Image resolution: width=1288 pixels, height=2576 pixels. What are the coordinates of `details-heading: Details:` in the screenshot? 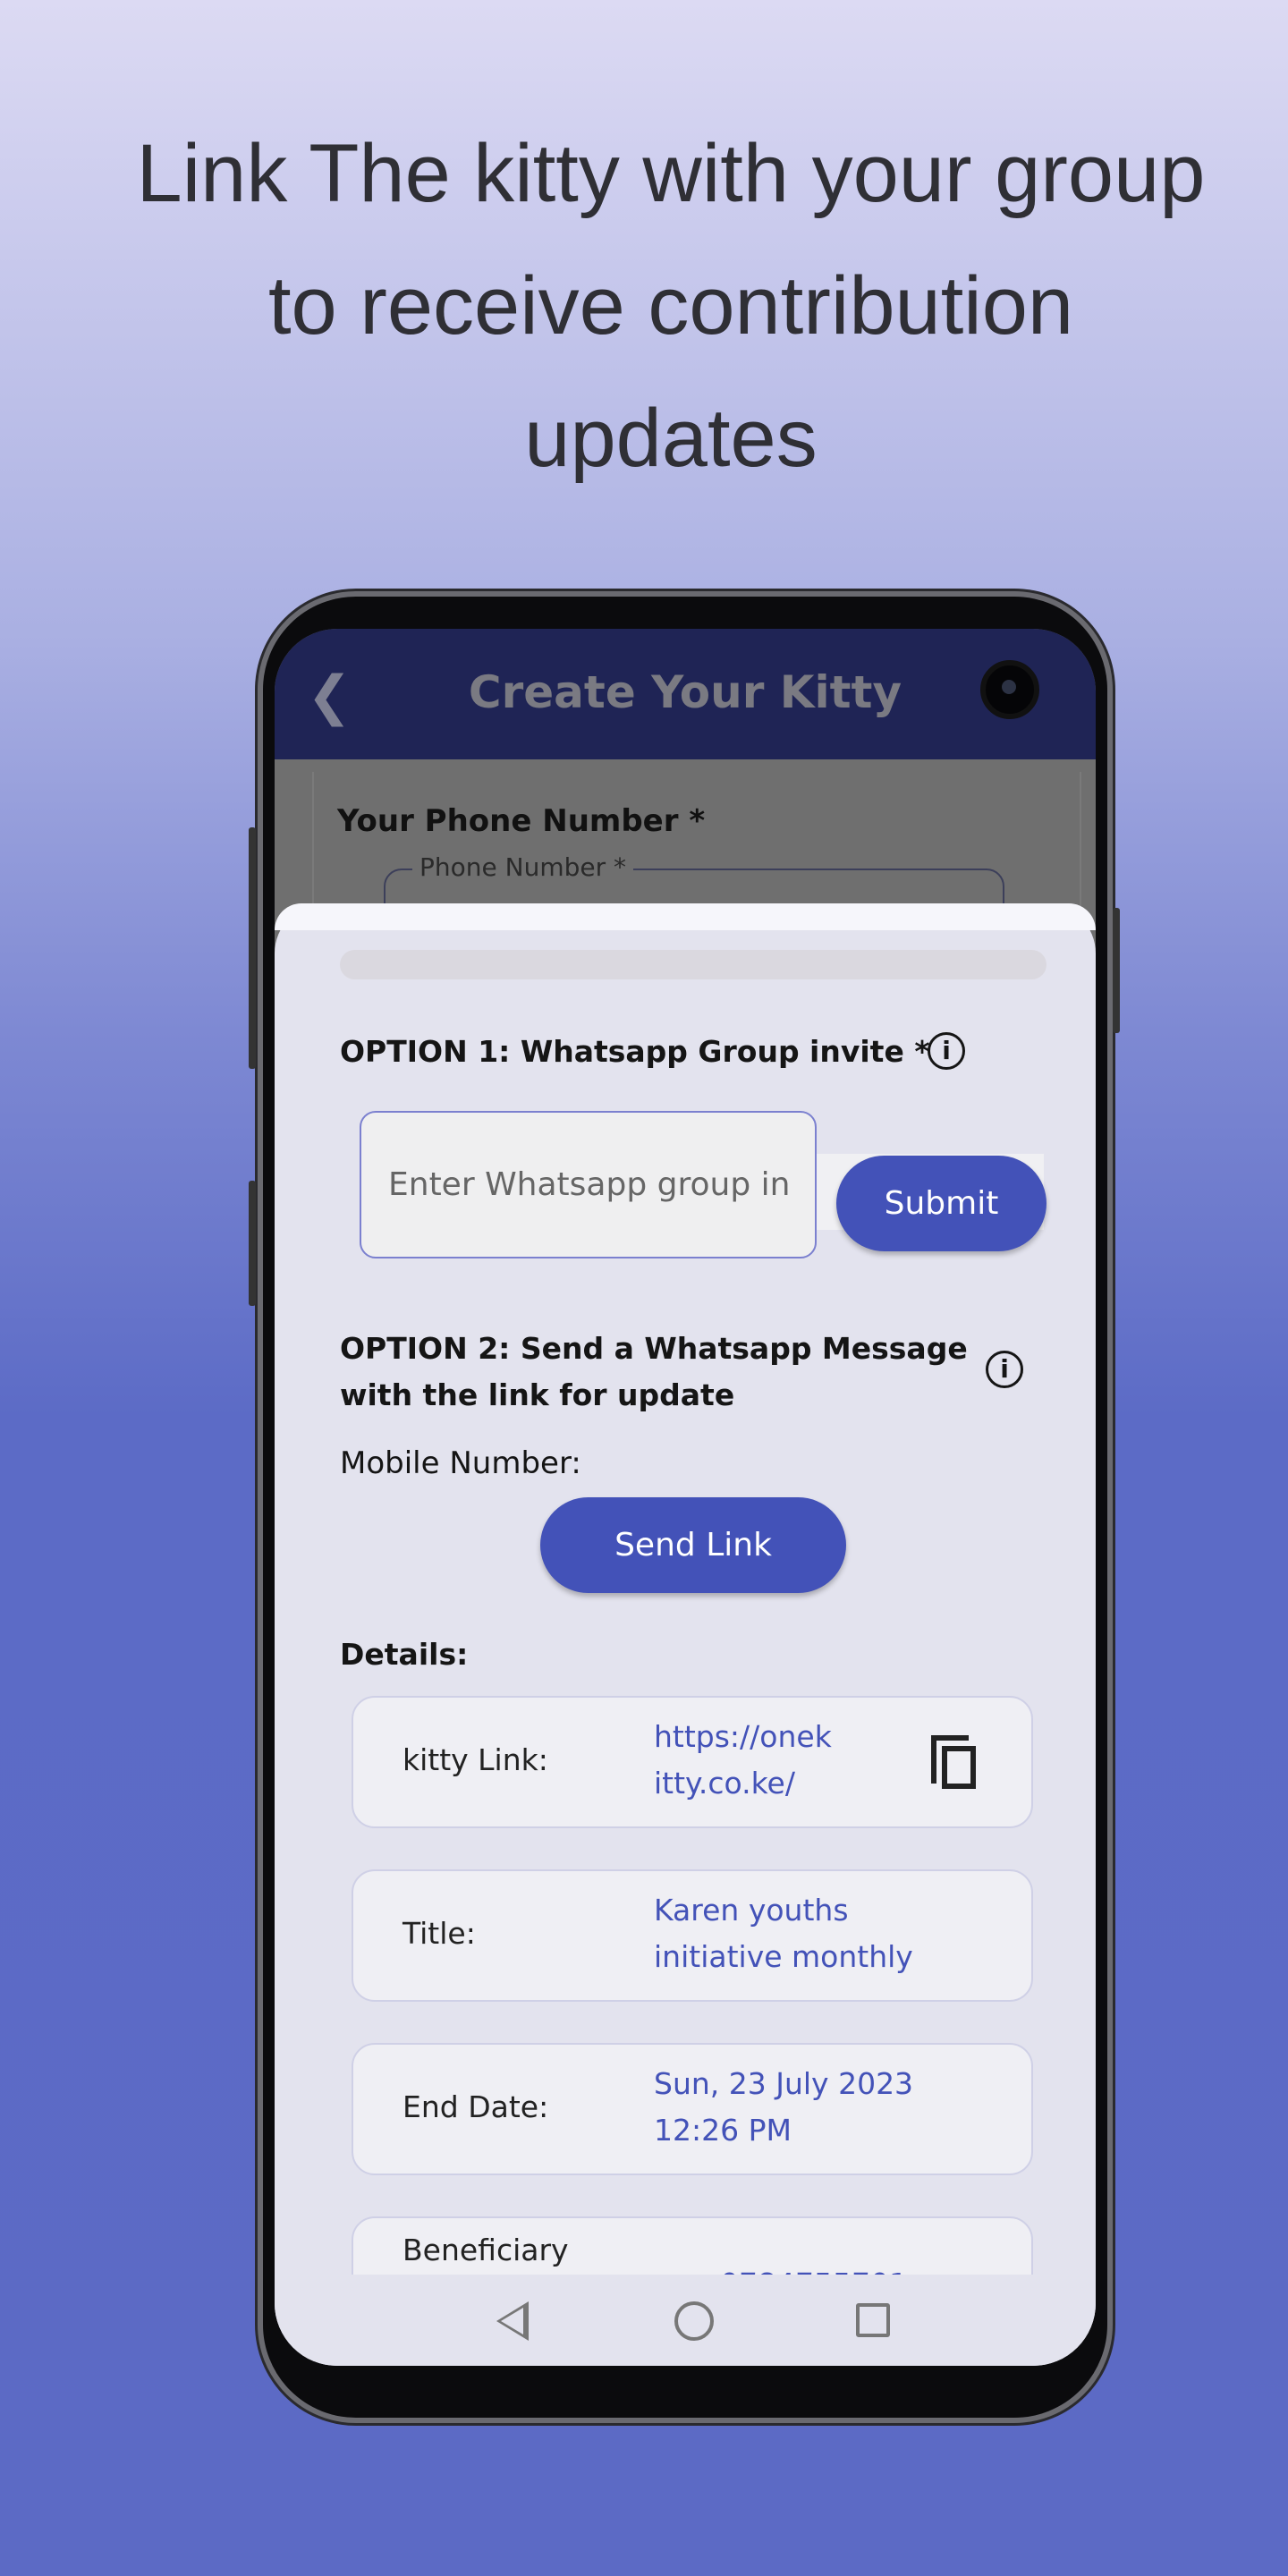 It's located at (404, 1654).